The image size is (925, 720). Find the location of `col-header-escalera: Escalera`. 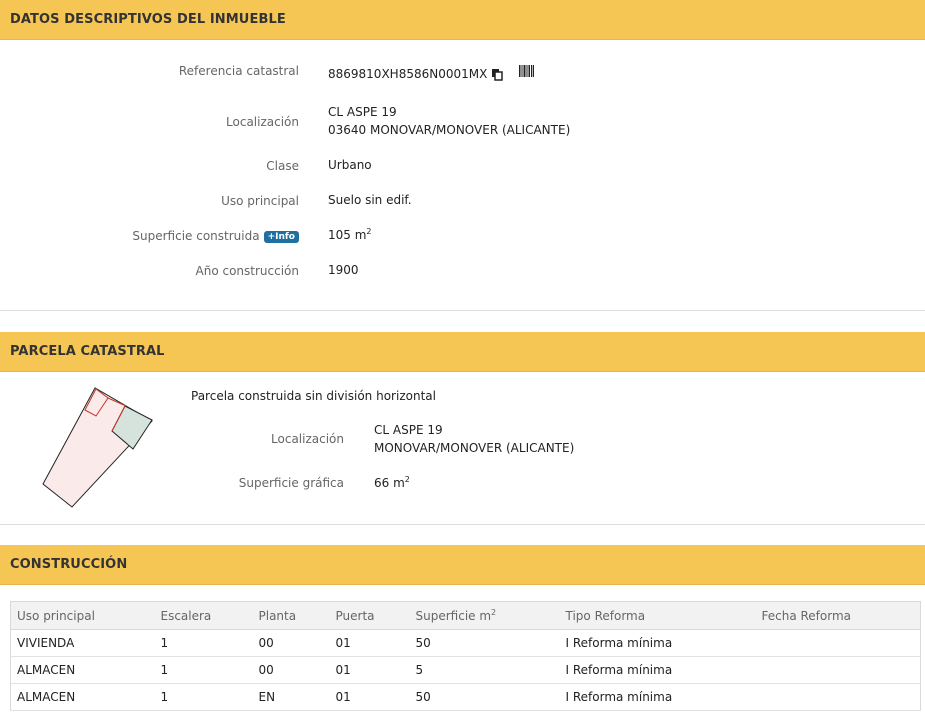

col-header-escalera: Escalera is located at coordinates (203, 615).